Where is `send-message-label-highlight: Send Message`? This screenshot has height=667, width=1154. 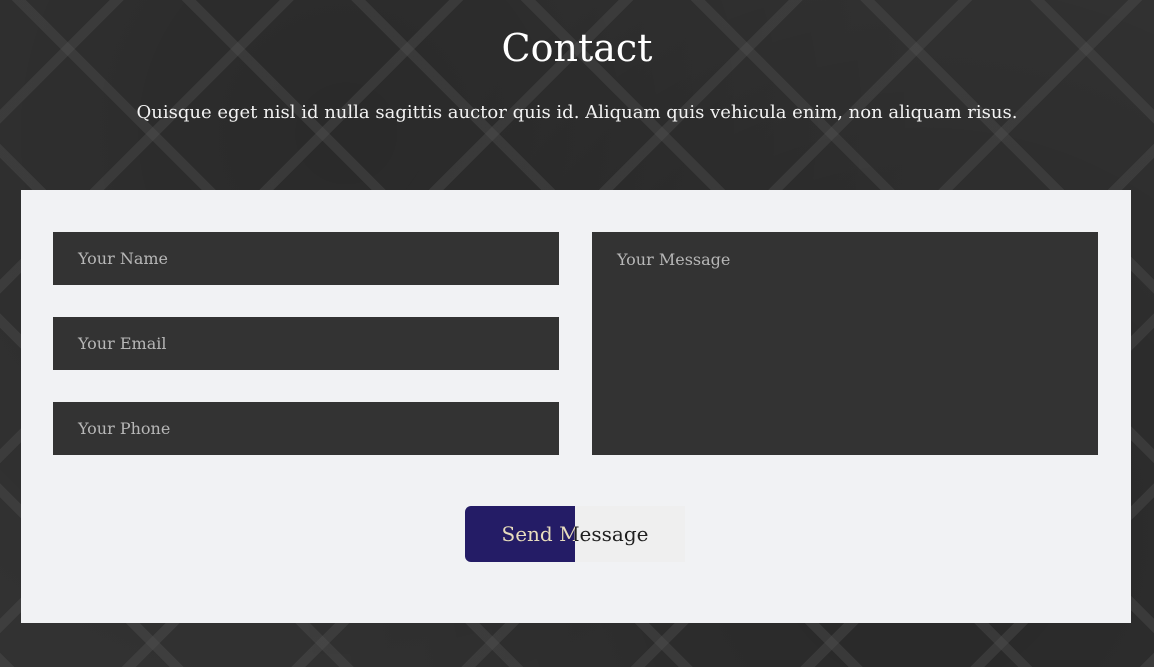
send-message-label-highlight: Send Message is located at coordinates (520, 534).